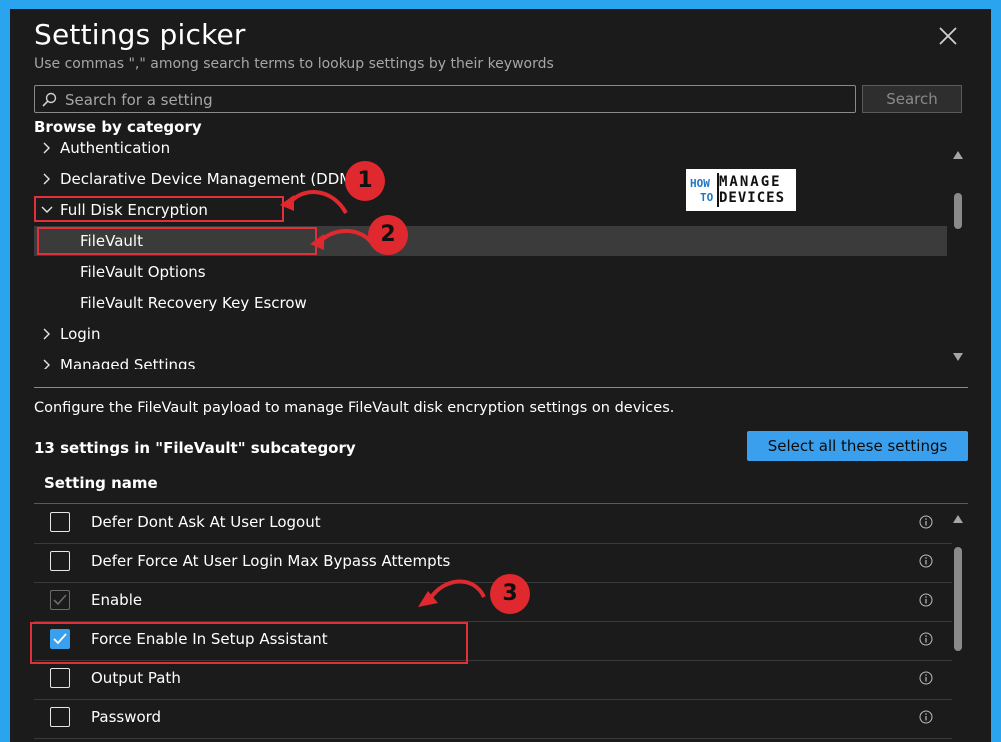  Describe the element at coordinates (388, 235) in the screenshot. I see `step-badge-2: 2` at that location.